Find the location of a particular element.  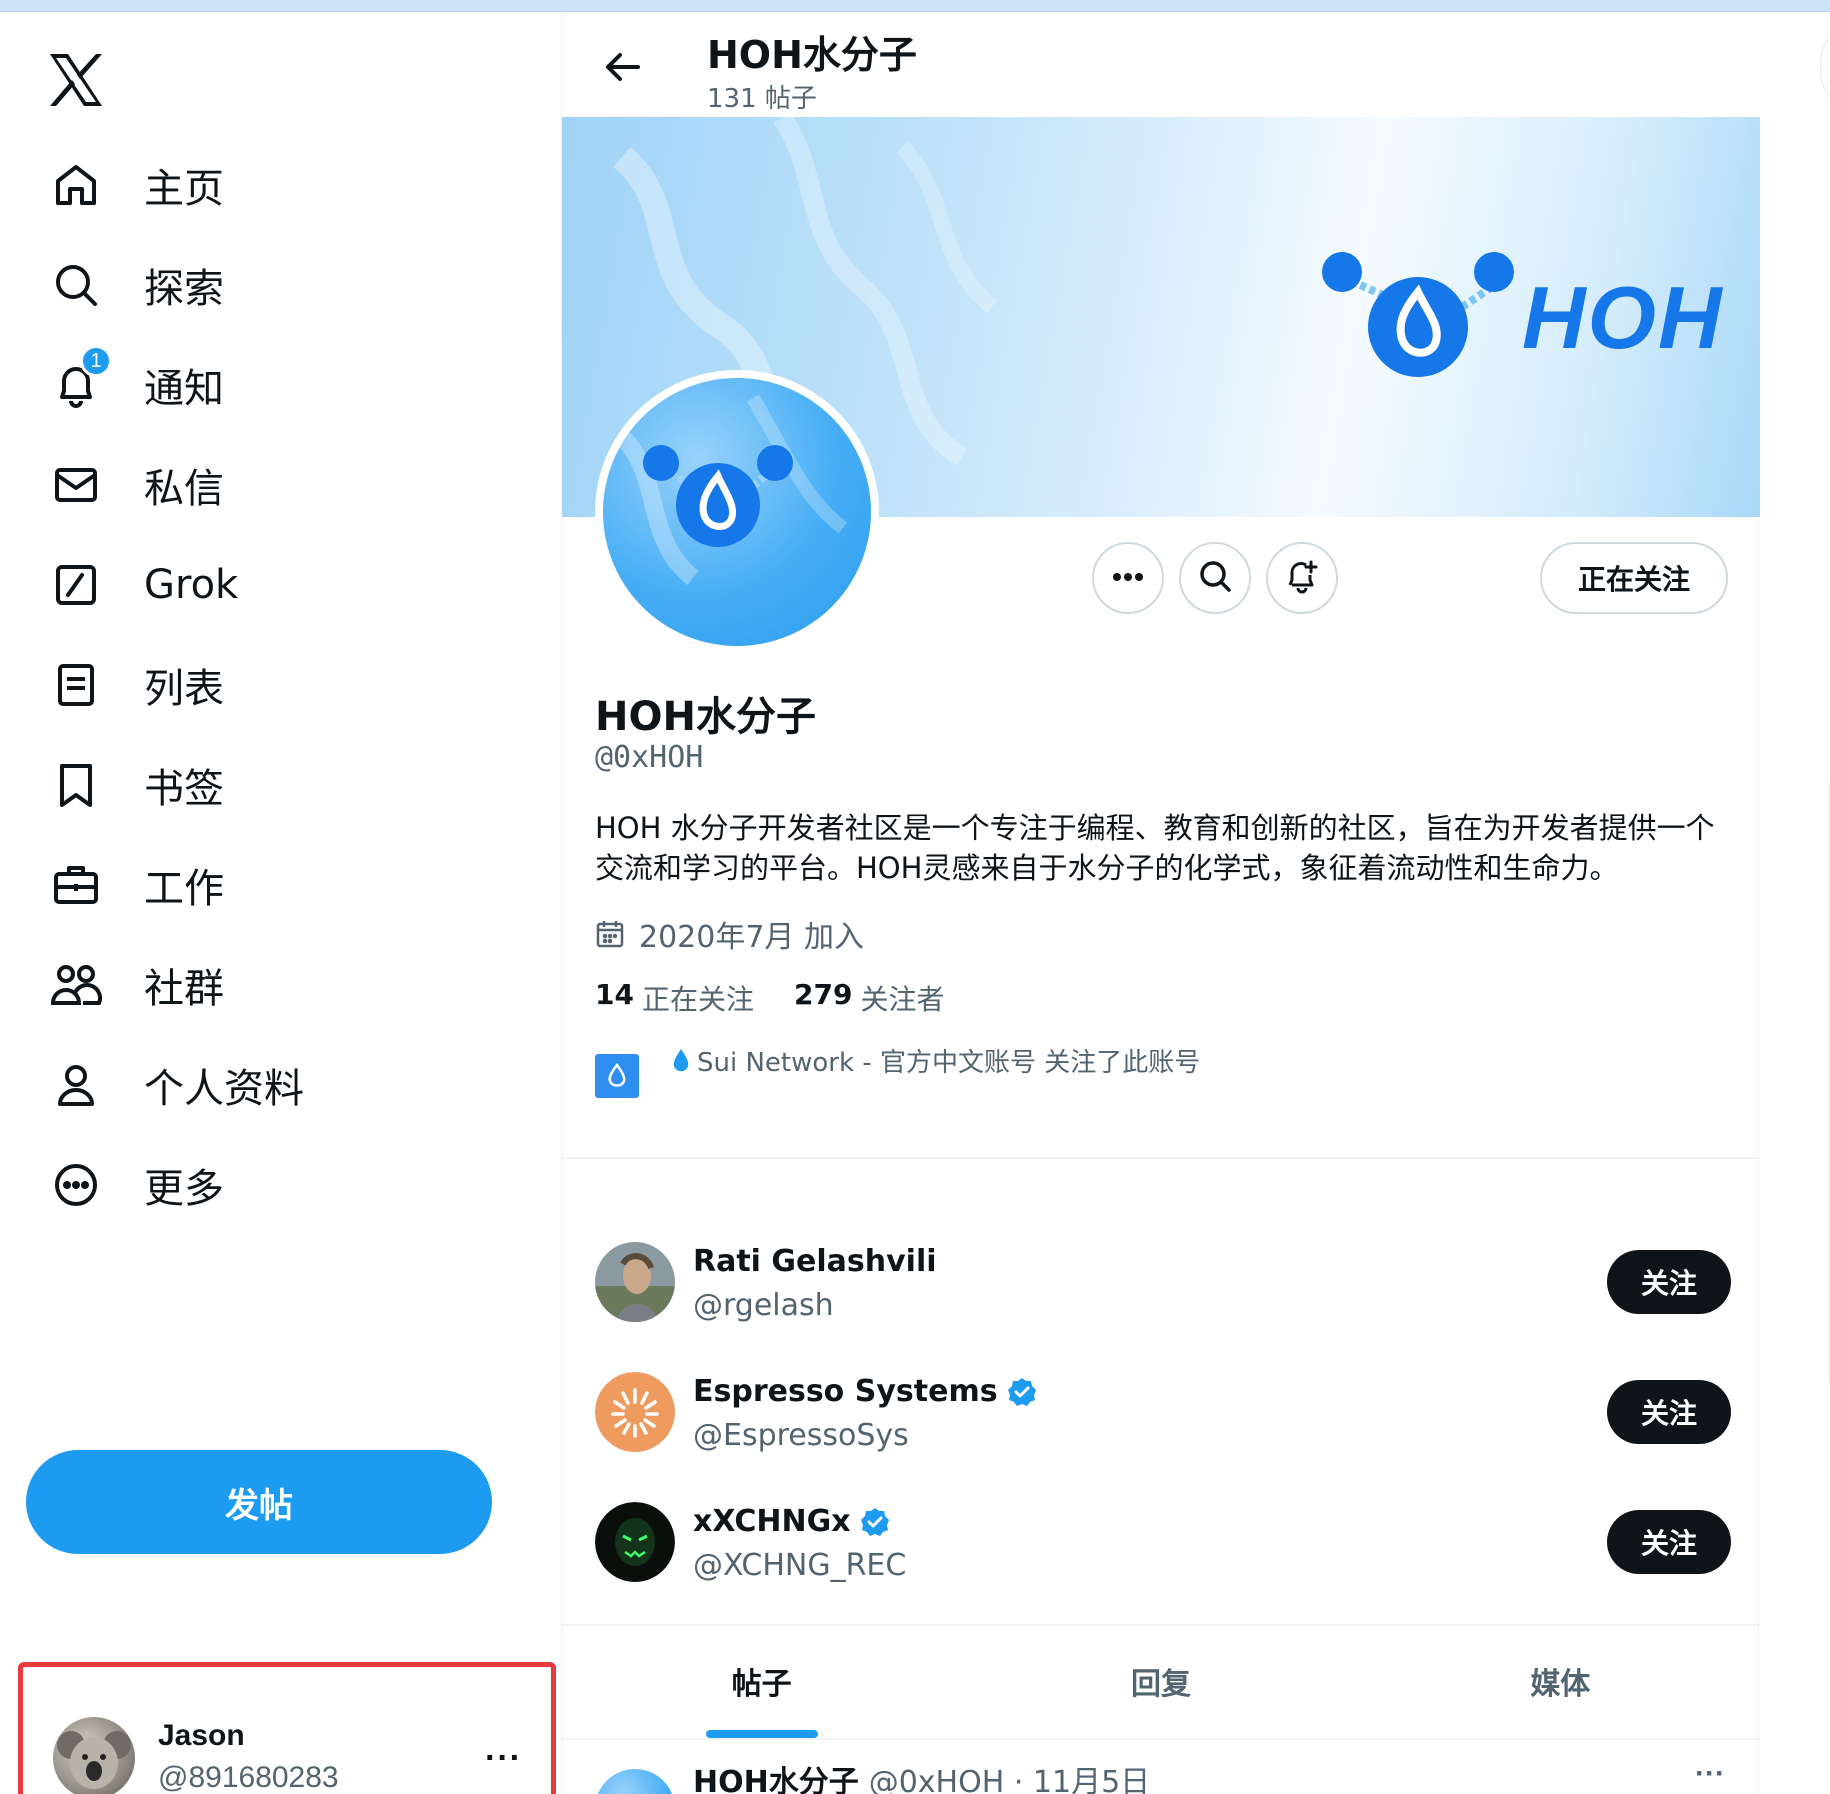

notify-button is located at coordinates (1302, 578).